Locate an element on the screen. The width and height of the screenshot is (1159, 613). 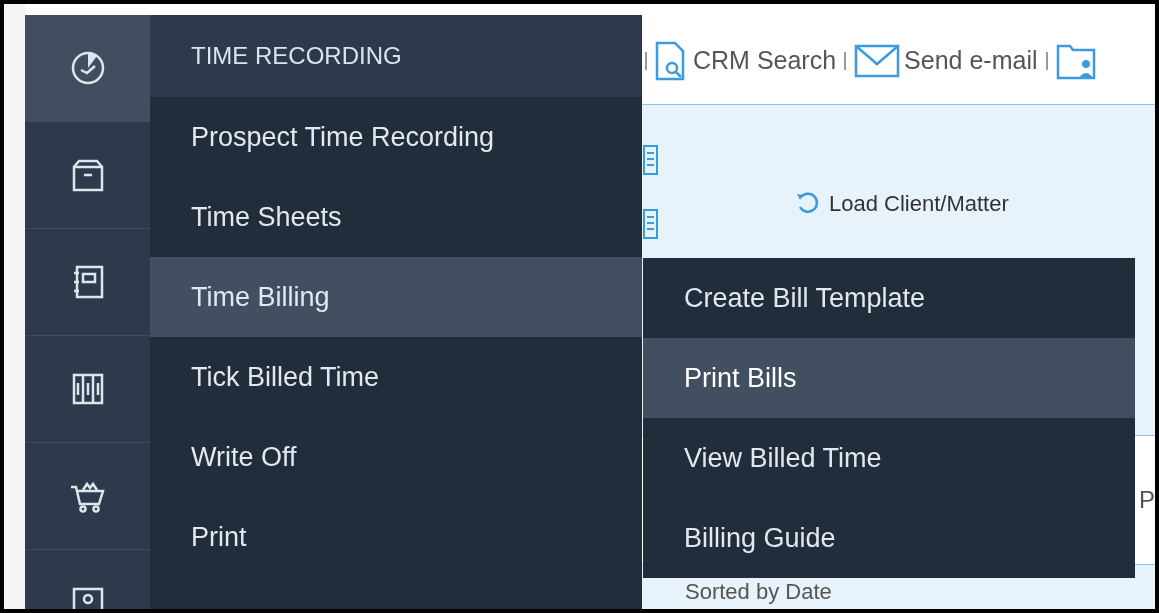
menu-header: TIME RECORDING is located at coordinates (396, 56).